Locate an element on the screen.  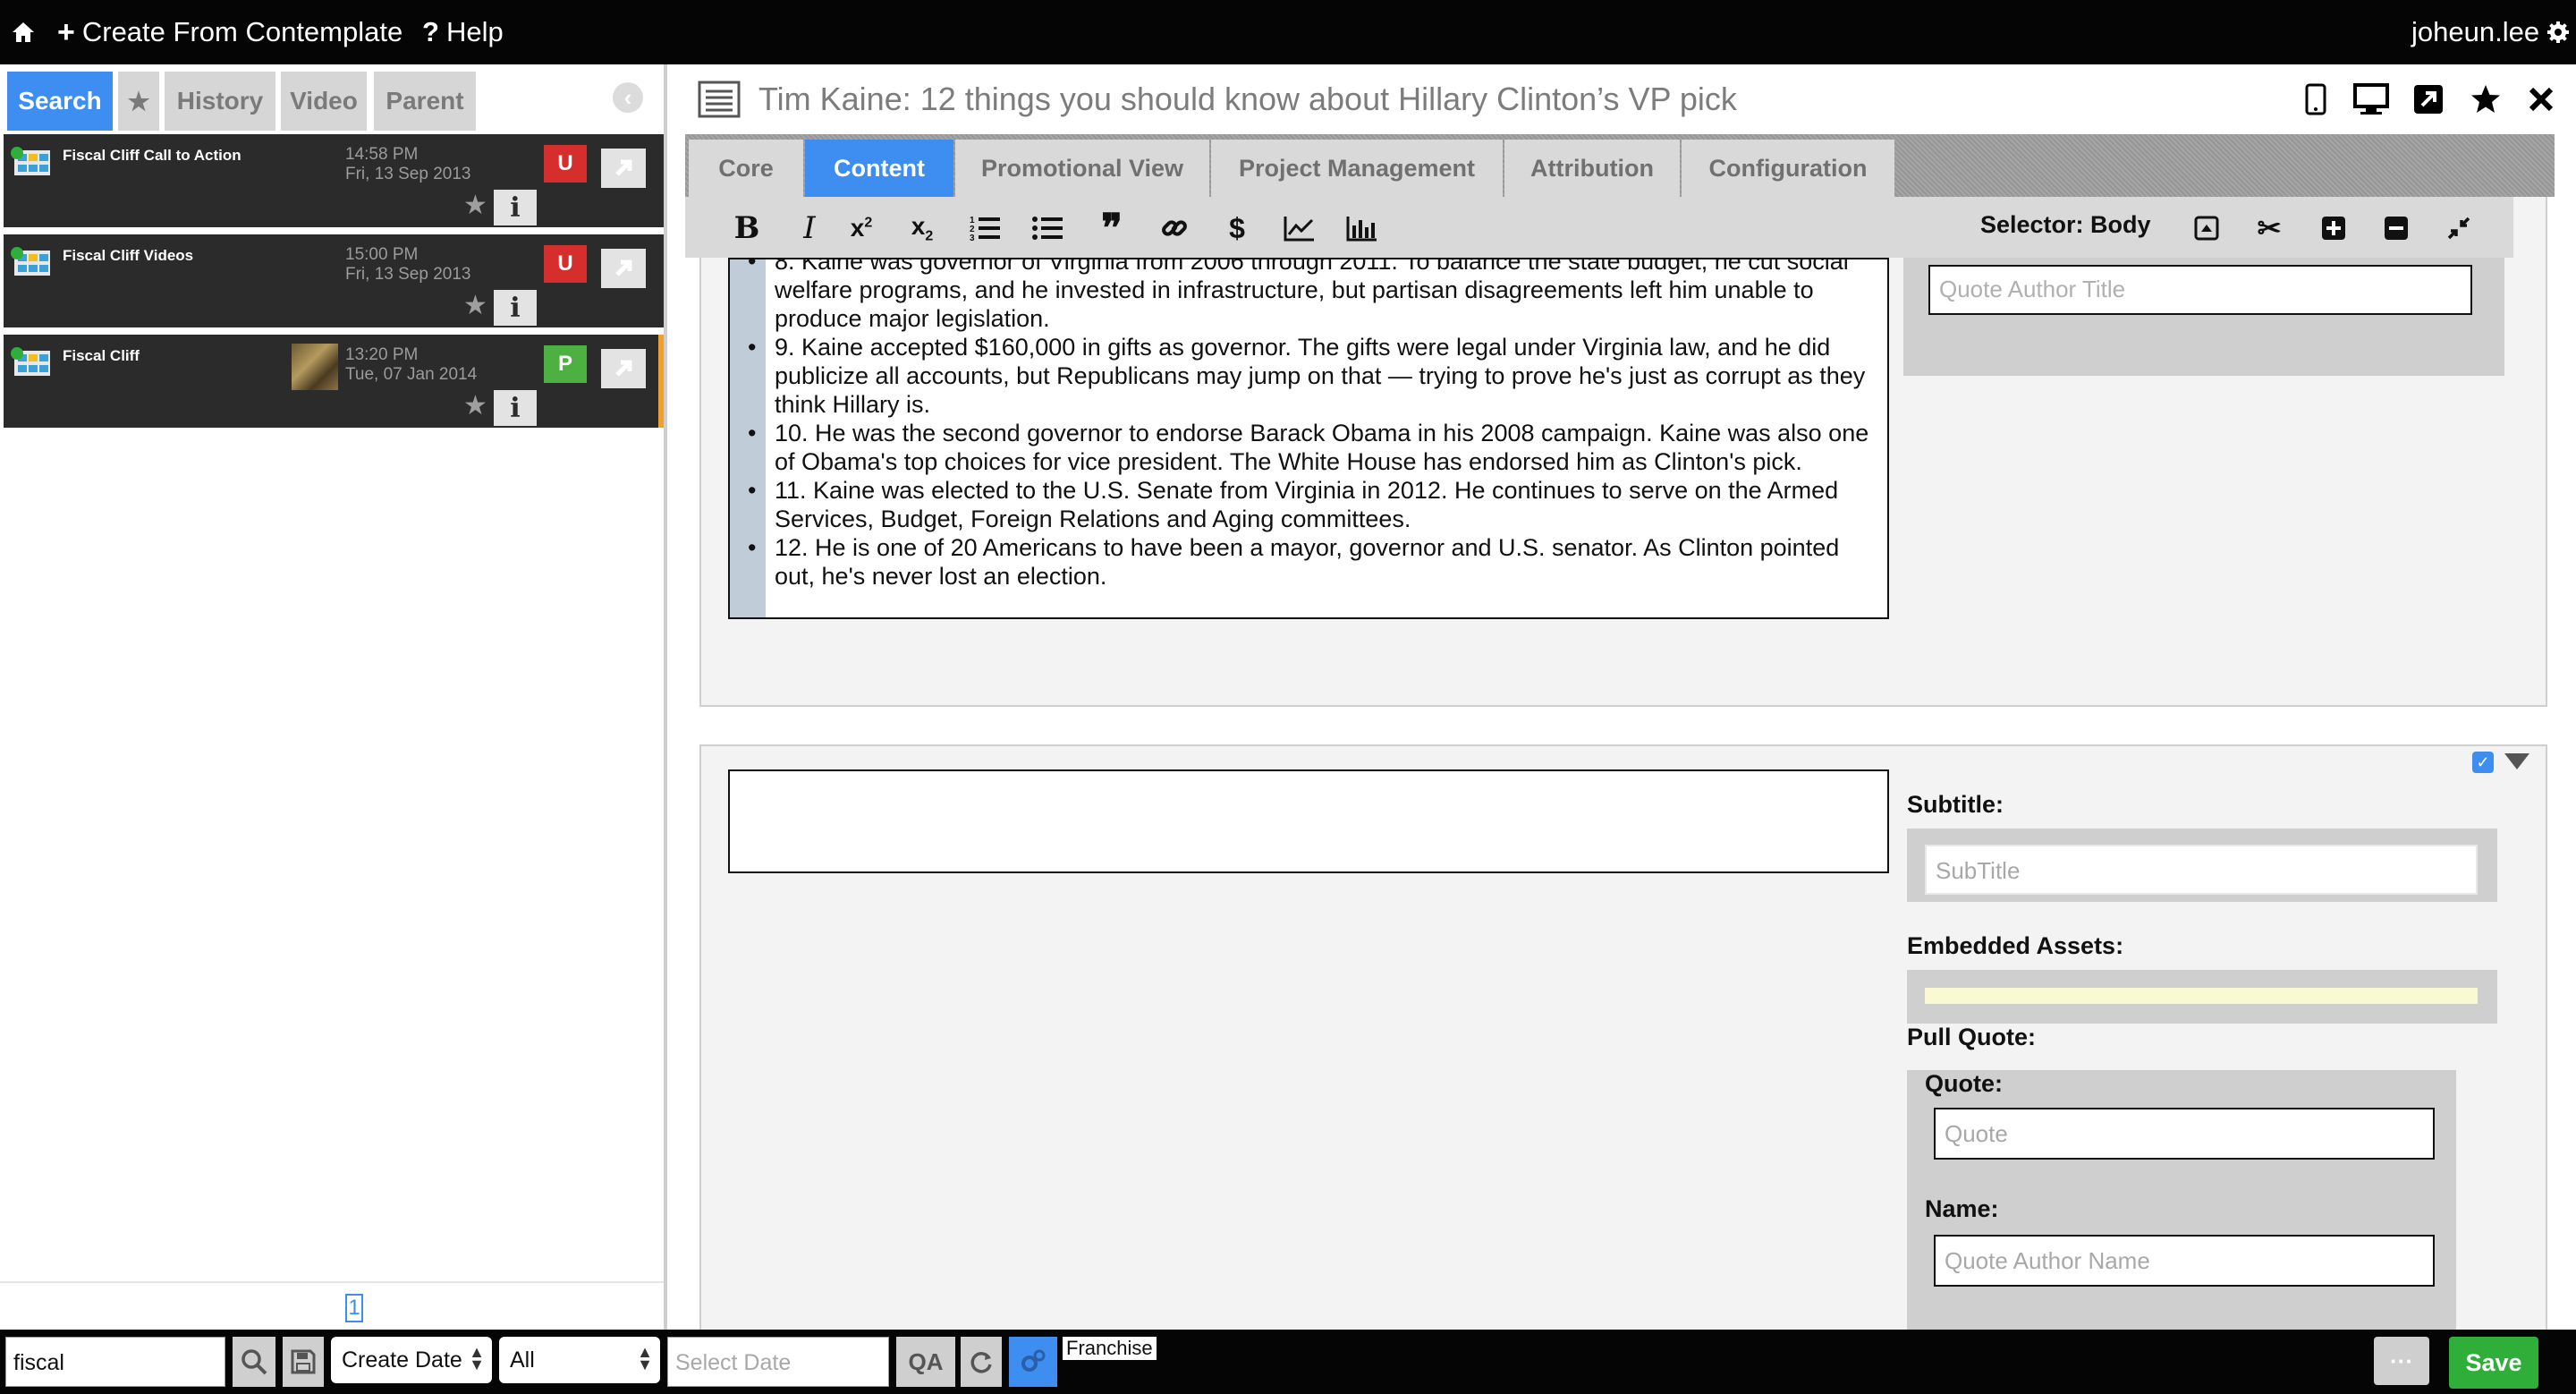
desktop-preview-button is located at coordinates (2371, 99).